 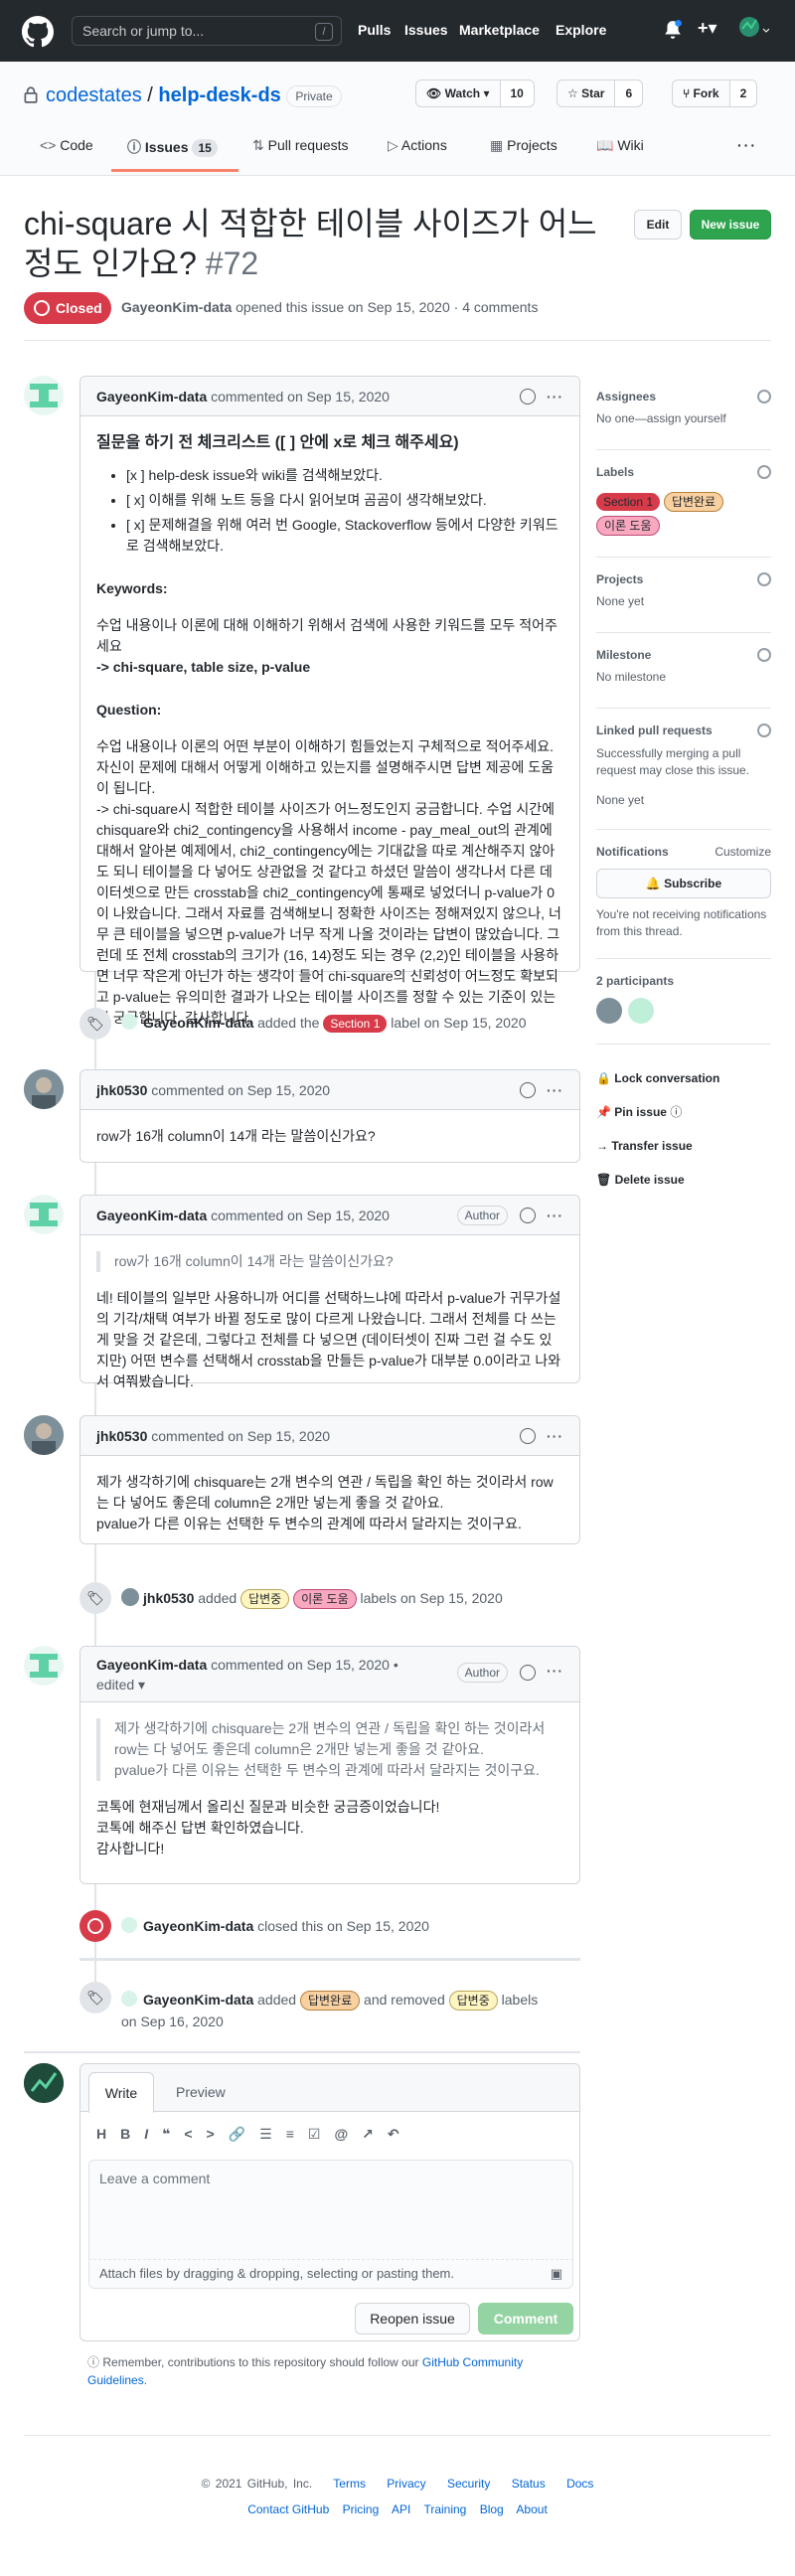 I want to click on italic-icon: I, so click(x=153, y=2134).